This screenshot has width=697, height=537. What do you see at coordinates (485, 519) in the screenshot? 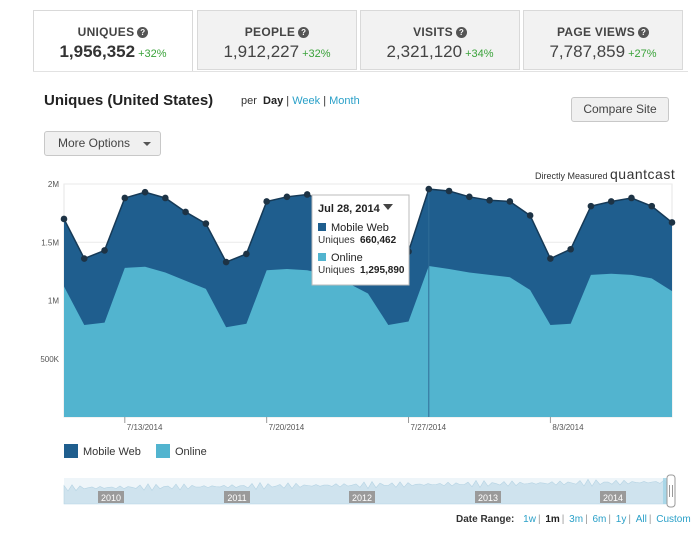
I see `date-range-label: Date Range:` at bounding box center [485, 519].